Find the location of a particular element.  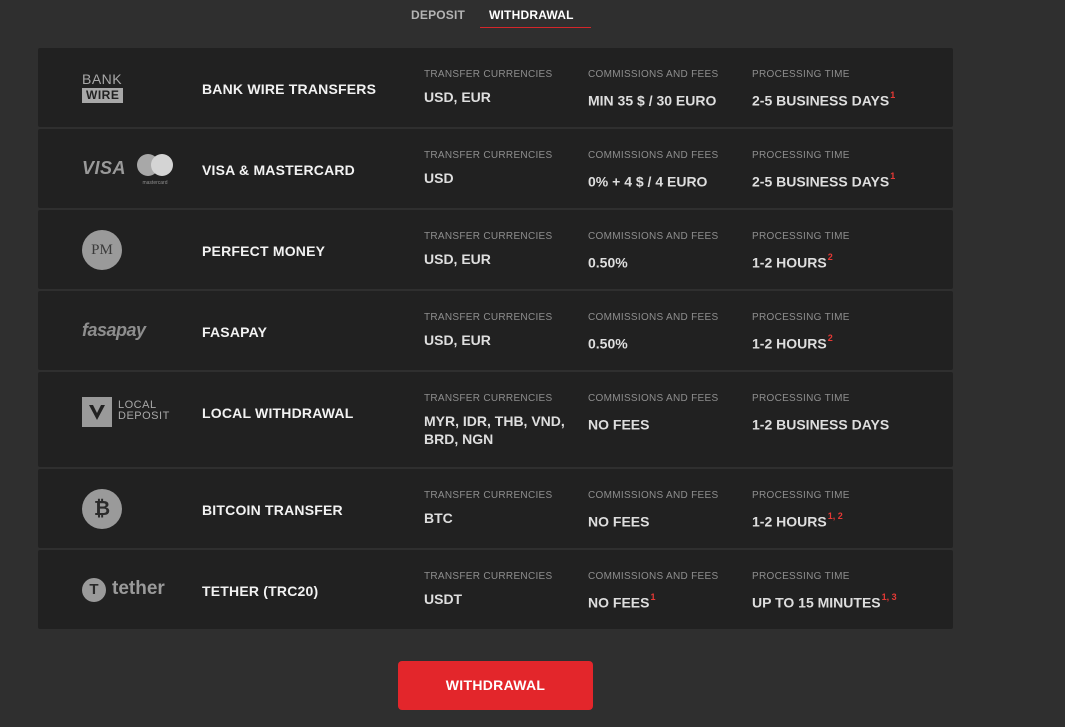

perfect-money-icon: PM is located at coordinates (102, 250).